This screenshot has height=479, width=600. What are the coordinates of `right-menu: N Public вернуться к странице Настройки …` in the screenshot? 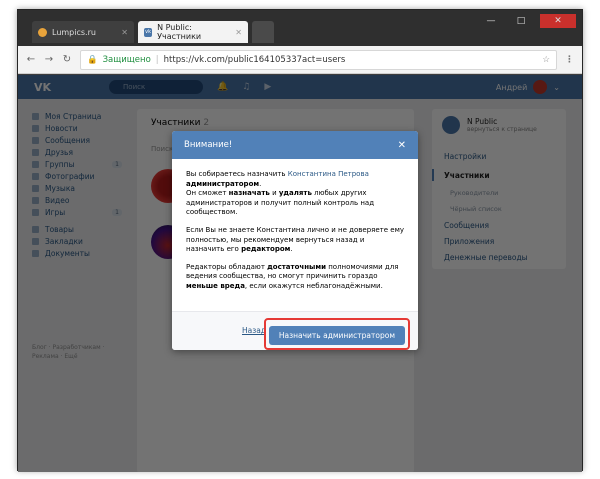 It's located at (499, 189).